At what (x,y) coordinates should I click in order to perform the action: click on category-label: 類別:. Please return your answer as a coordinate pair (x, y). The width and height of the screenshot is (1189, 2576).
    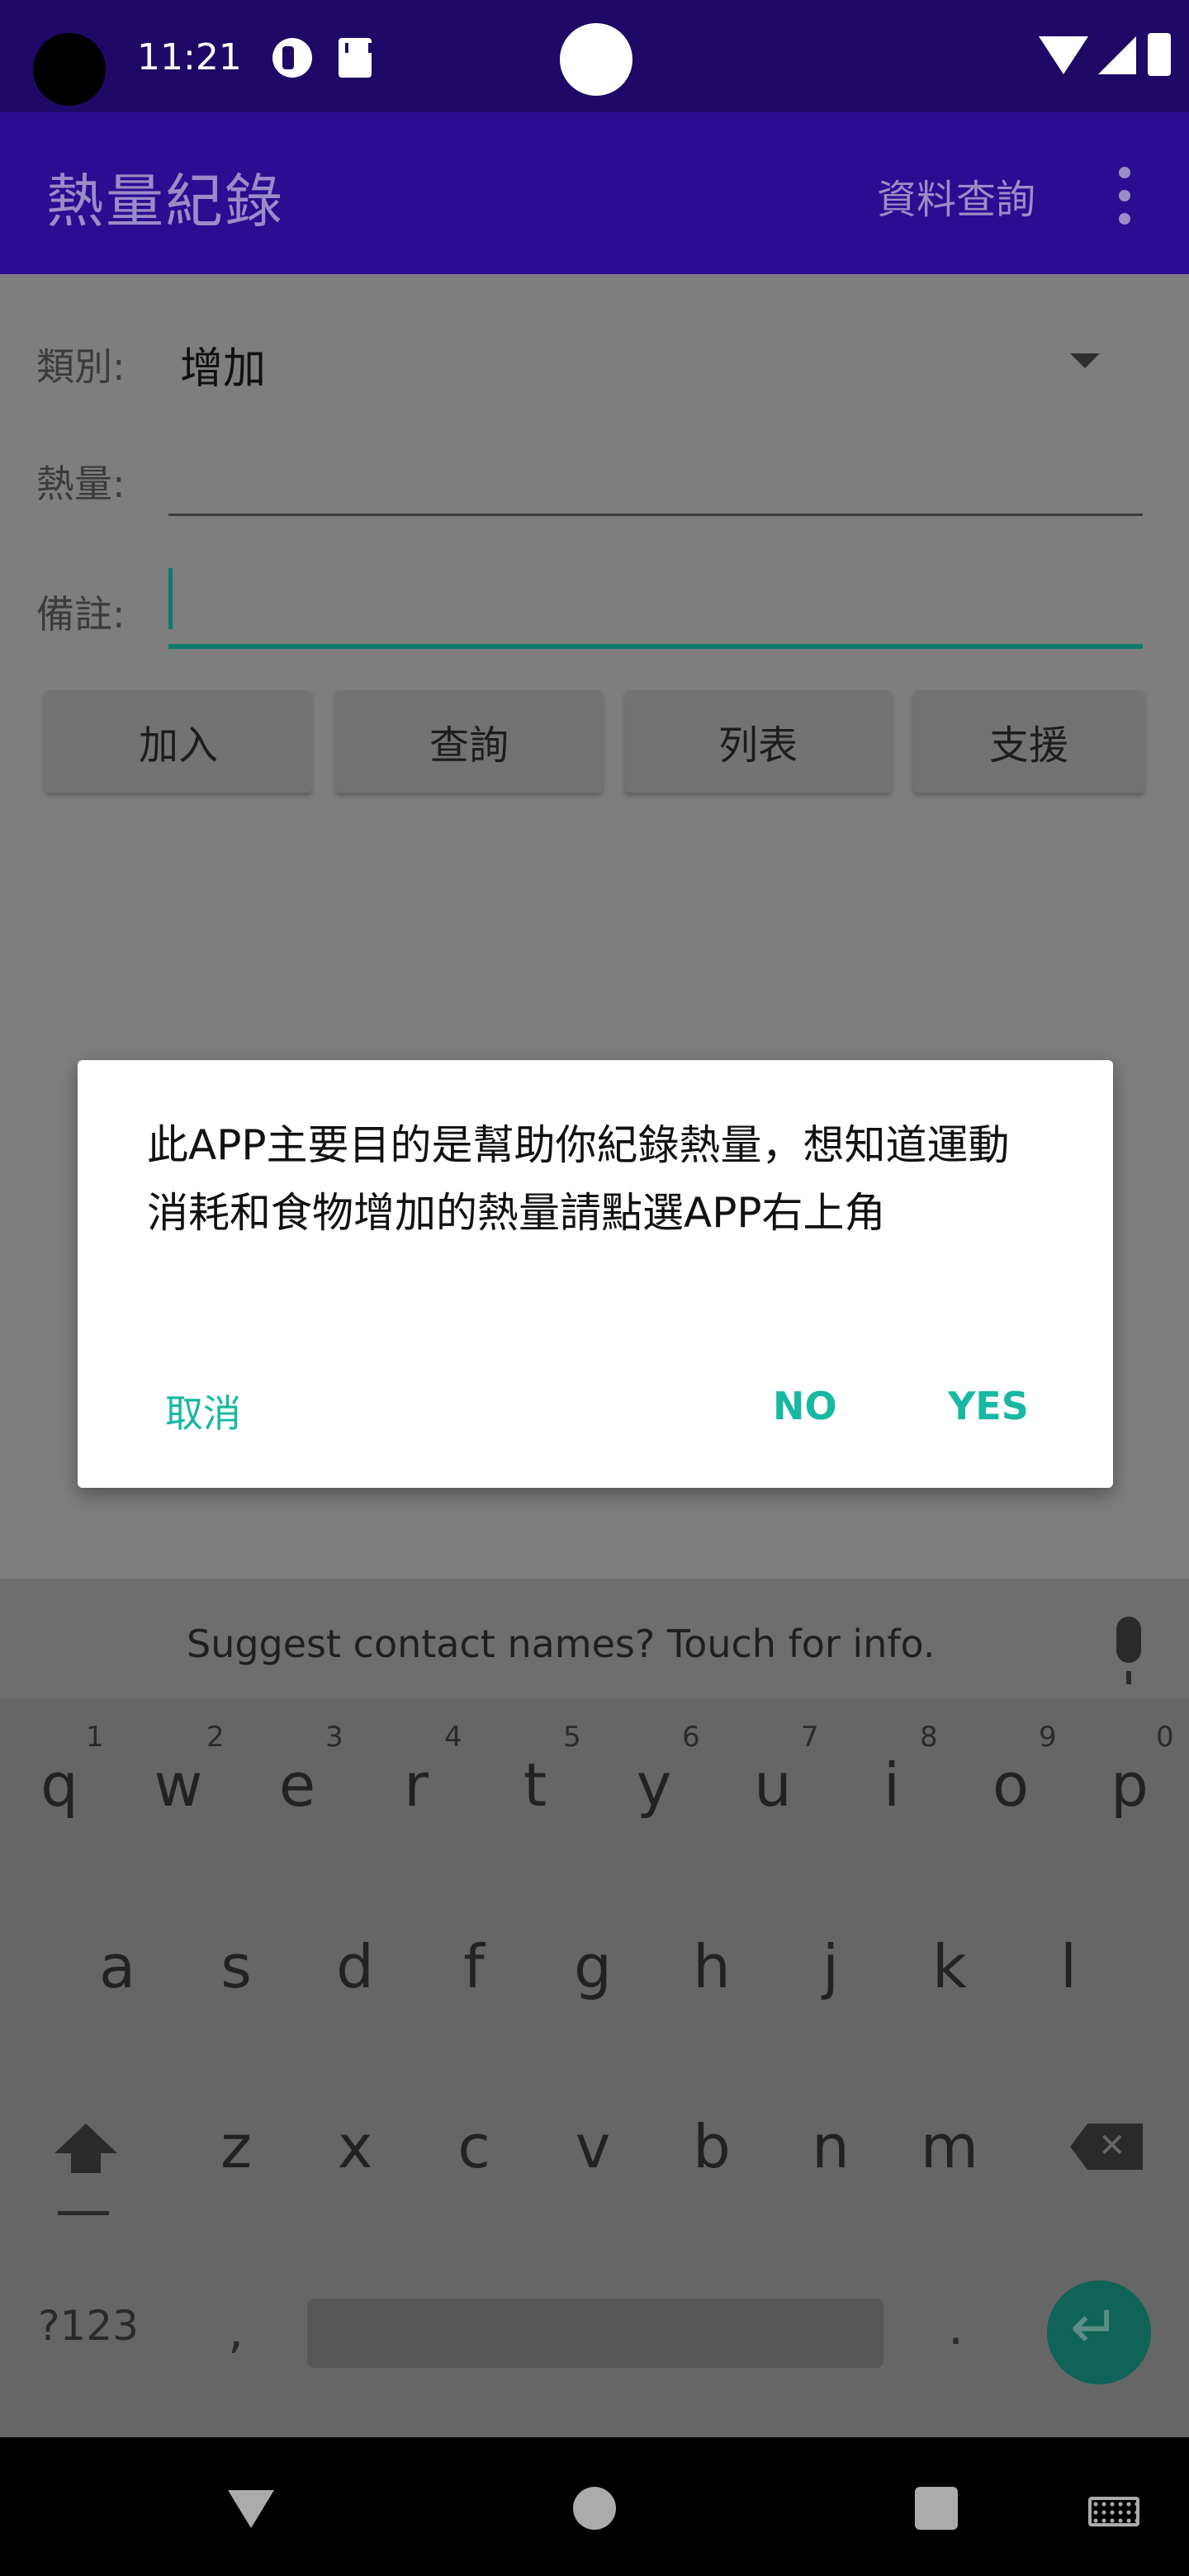
    Looking at the image, I should click on (81, 366).